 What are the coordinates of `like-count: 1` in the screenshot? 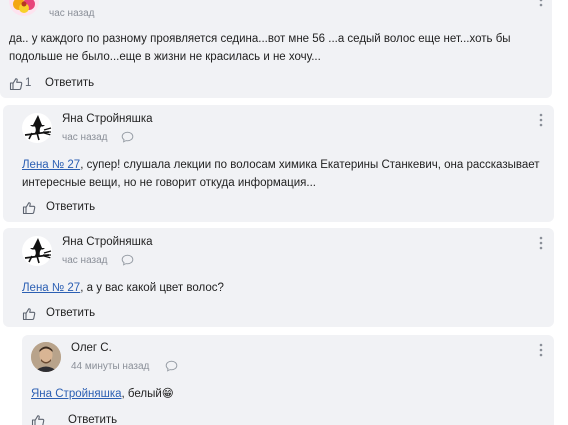 It's located at (28, 83).